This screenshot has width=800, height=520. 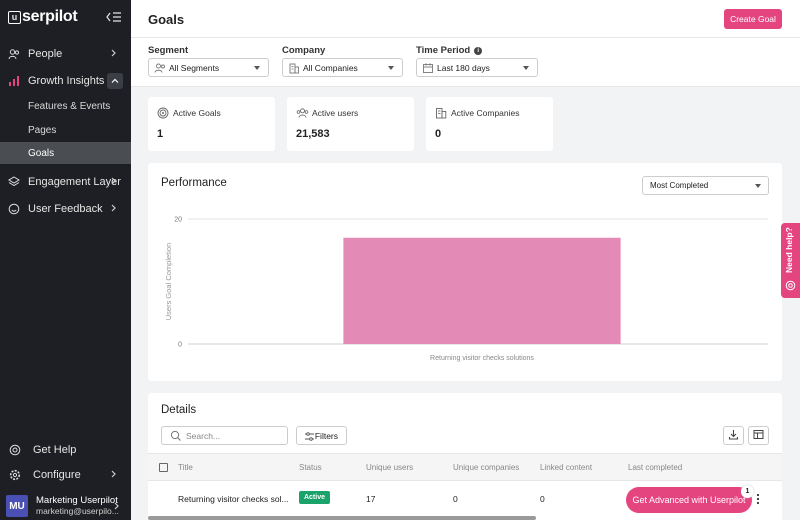 I want to click on sidebar-item-label: User Feedback, so click(x=65, y=209).